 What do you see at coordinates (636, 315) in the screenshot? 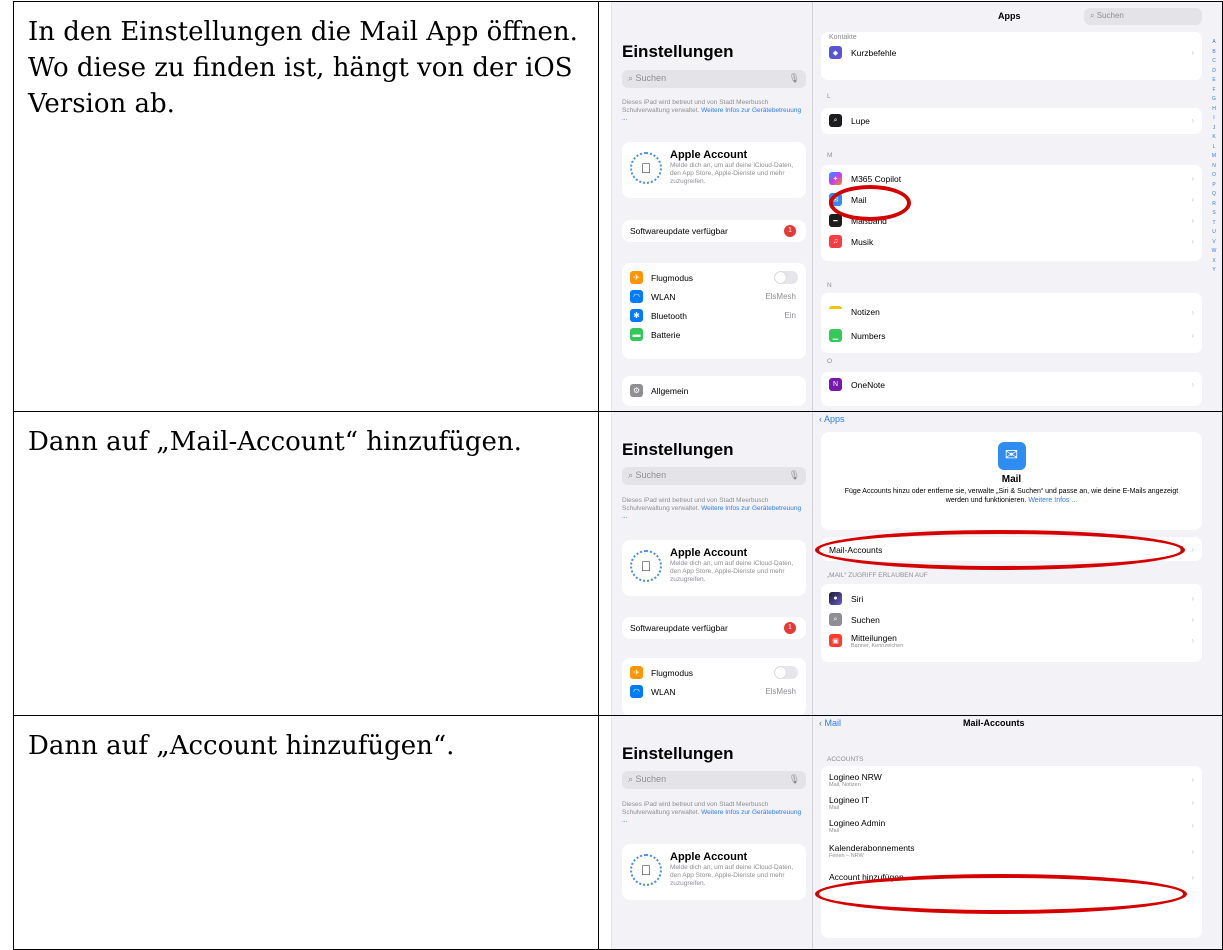
I see `bluetooth-icon: ✱` at bounding box center [636, 315].